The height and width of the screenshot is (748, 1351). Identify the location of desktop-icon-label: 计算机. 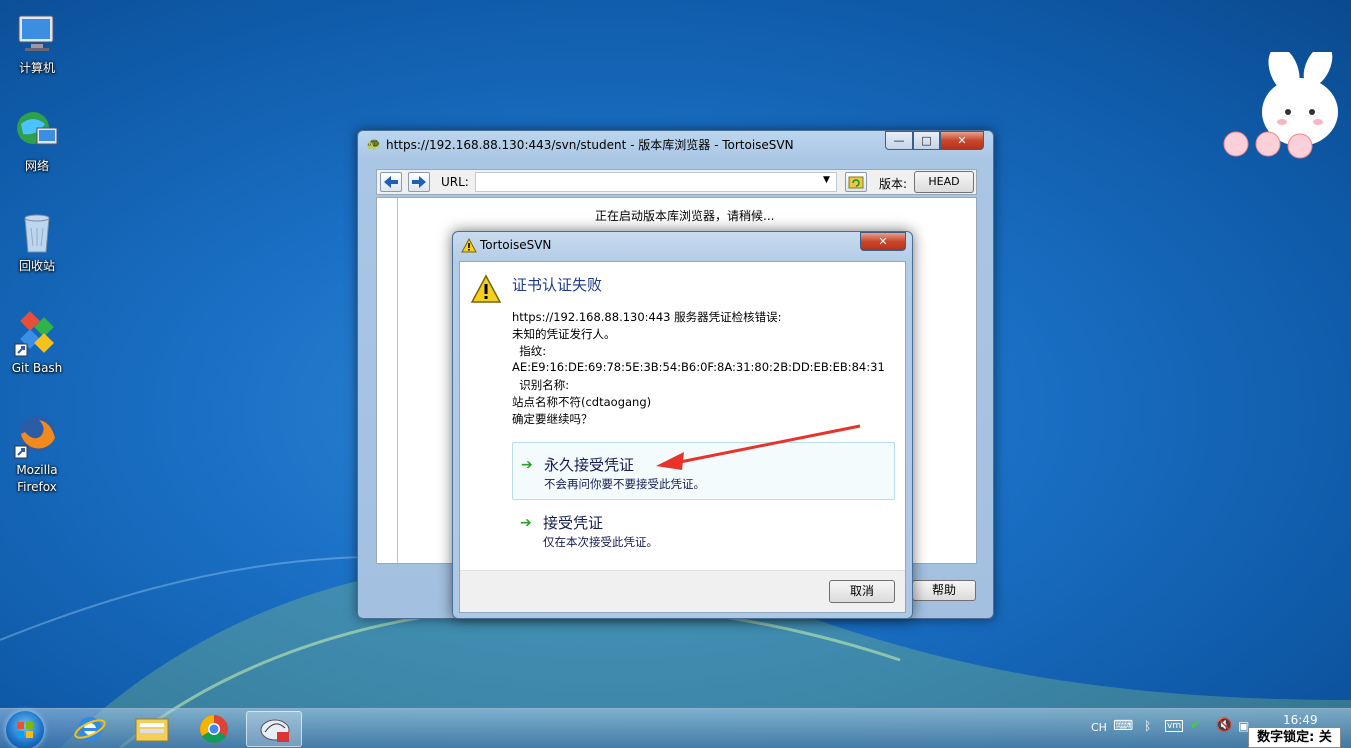
(36, 68).